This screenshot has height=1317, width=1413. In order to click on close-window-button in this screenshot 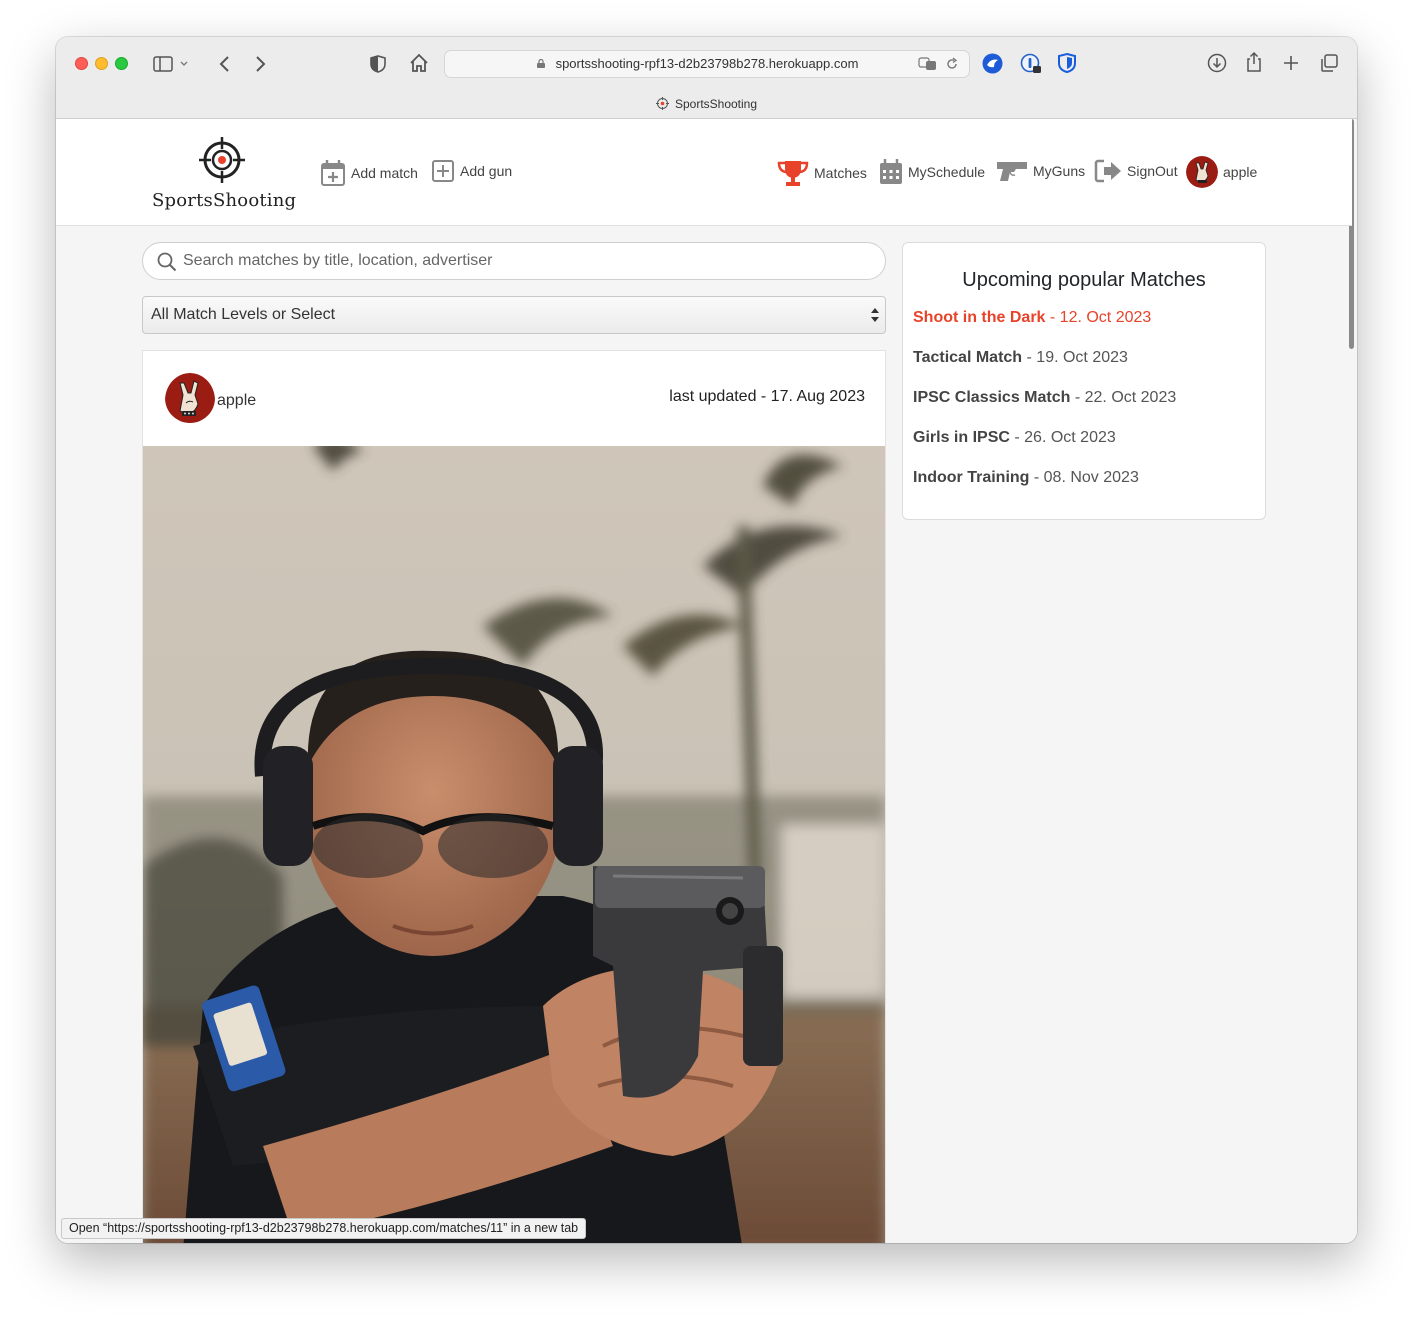, I will do `click(81, 63)`.